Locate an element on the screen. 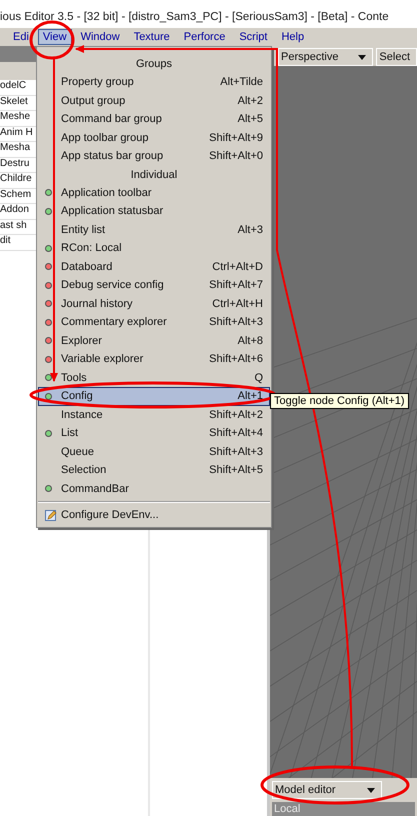 This screenshot has width=417, height=816. annotation-circle is located at coordinates (52, 40).